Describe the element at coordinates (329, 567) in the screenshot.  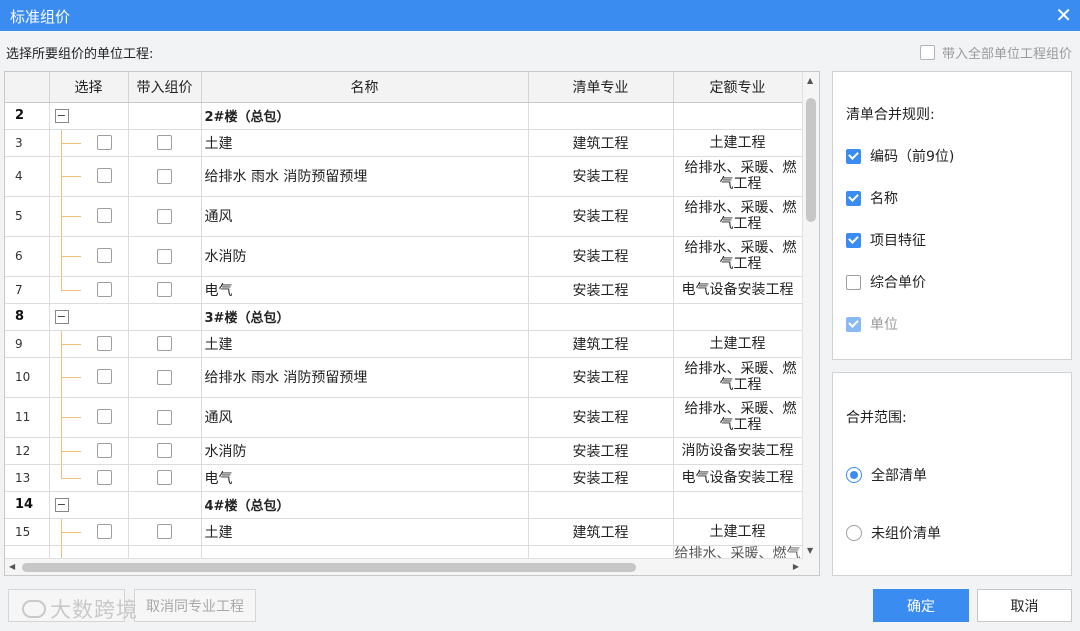
I see `horizontal-scroll-thumb` at that location.